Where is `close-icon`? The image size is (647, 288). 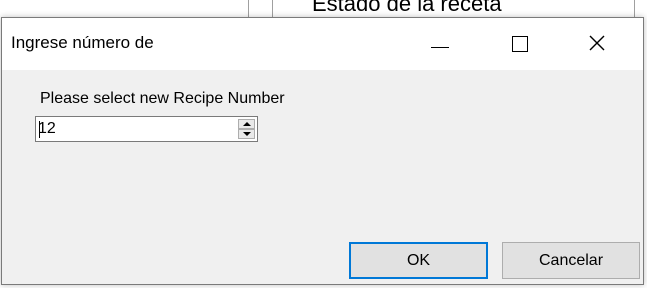
close-icon is located at coordinates (597, 43).